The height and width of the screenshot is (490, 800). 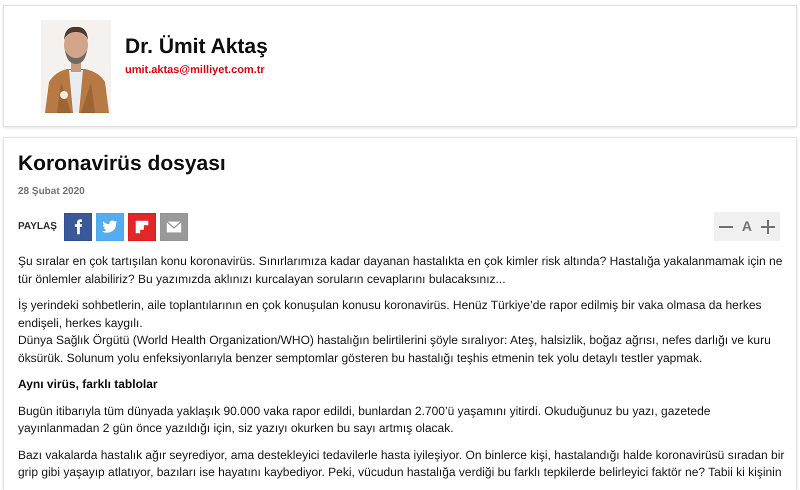 What do you see at coordinates (109, 227) in the screenshot?
I see `bird-icon` at bounding box center [109, 227].